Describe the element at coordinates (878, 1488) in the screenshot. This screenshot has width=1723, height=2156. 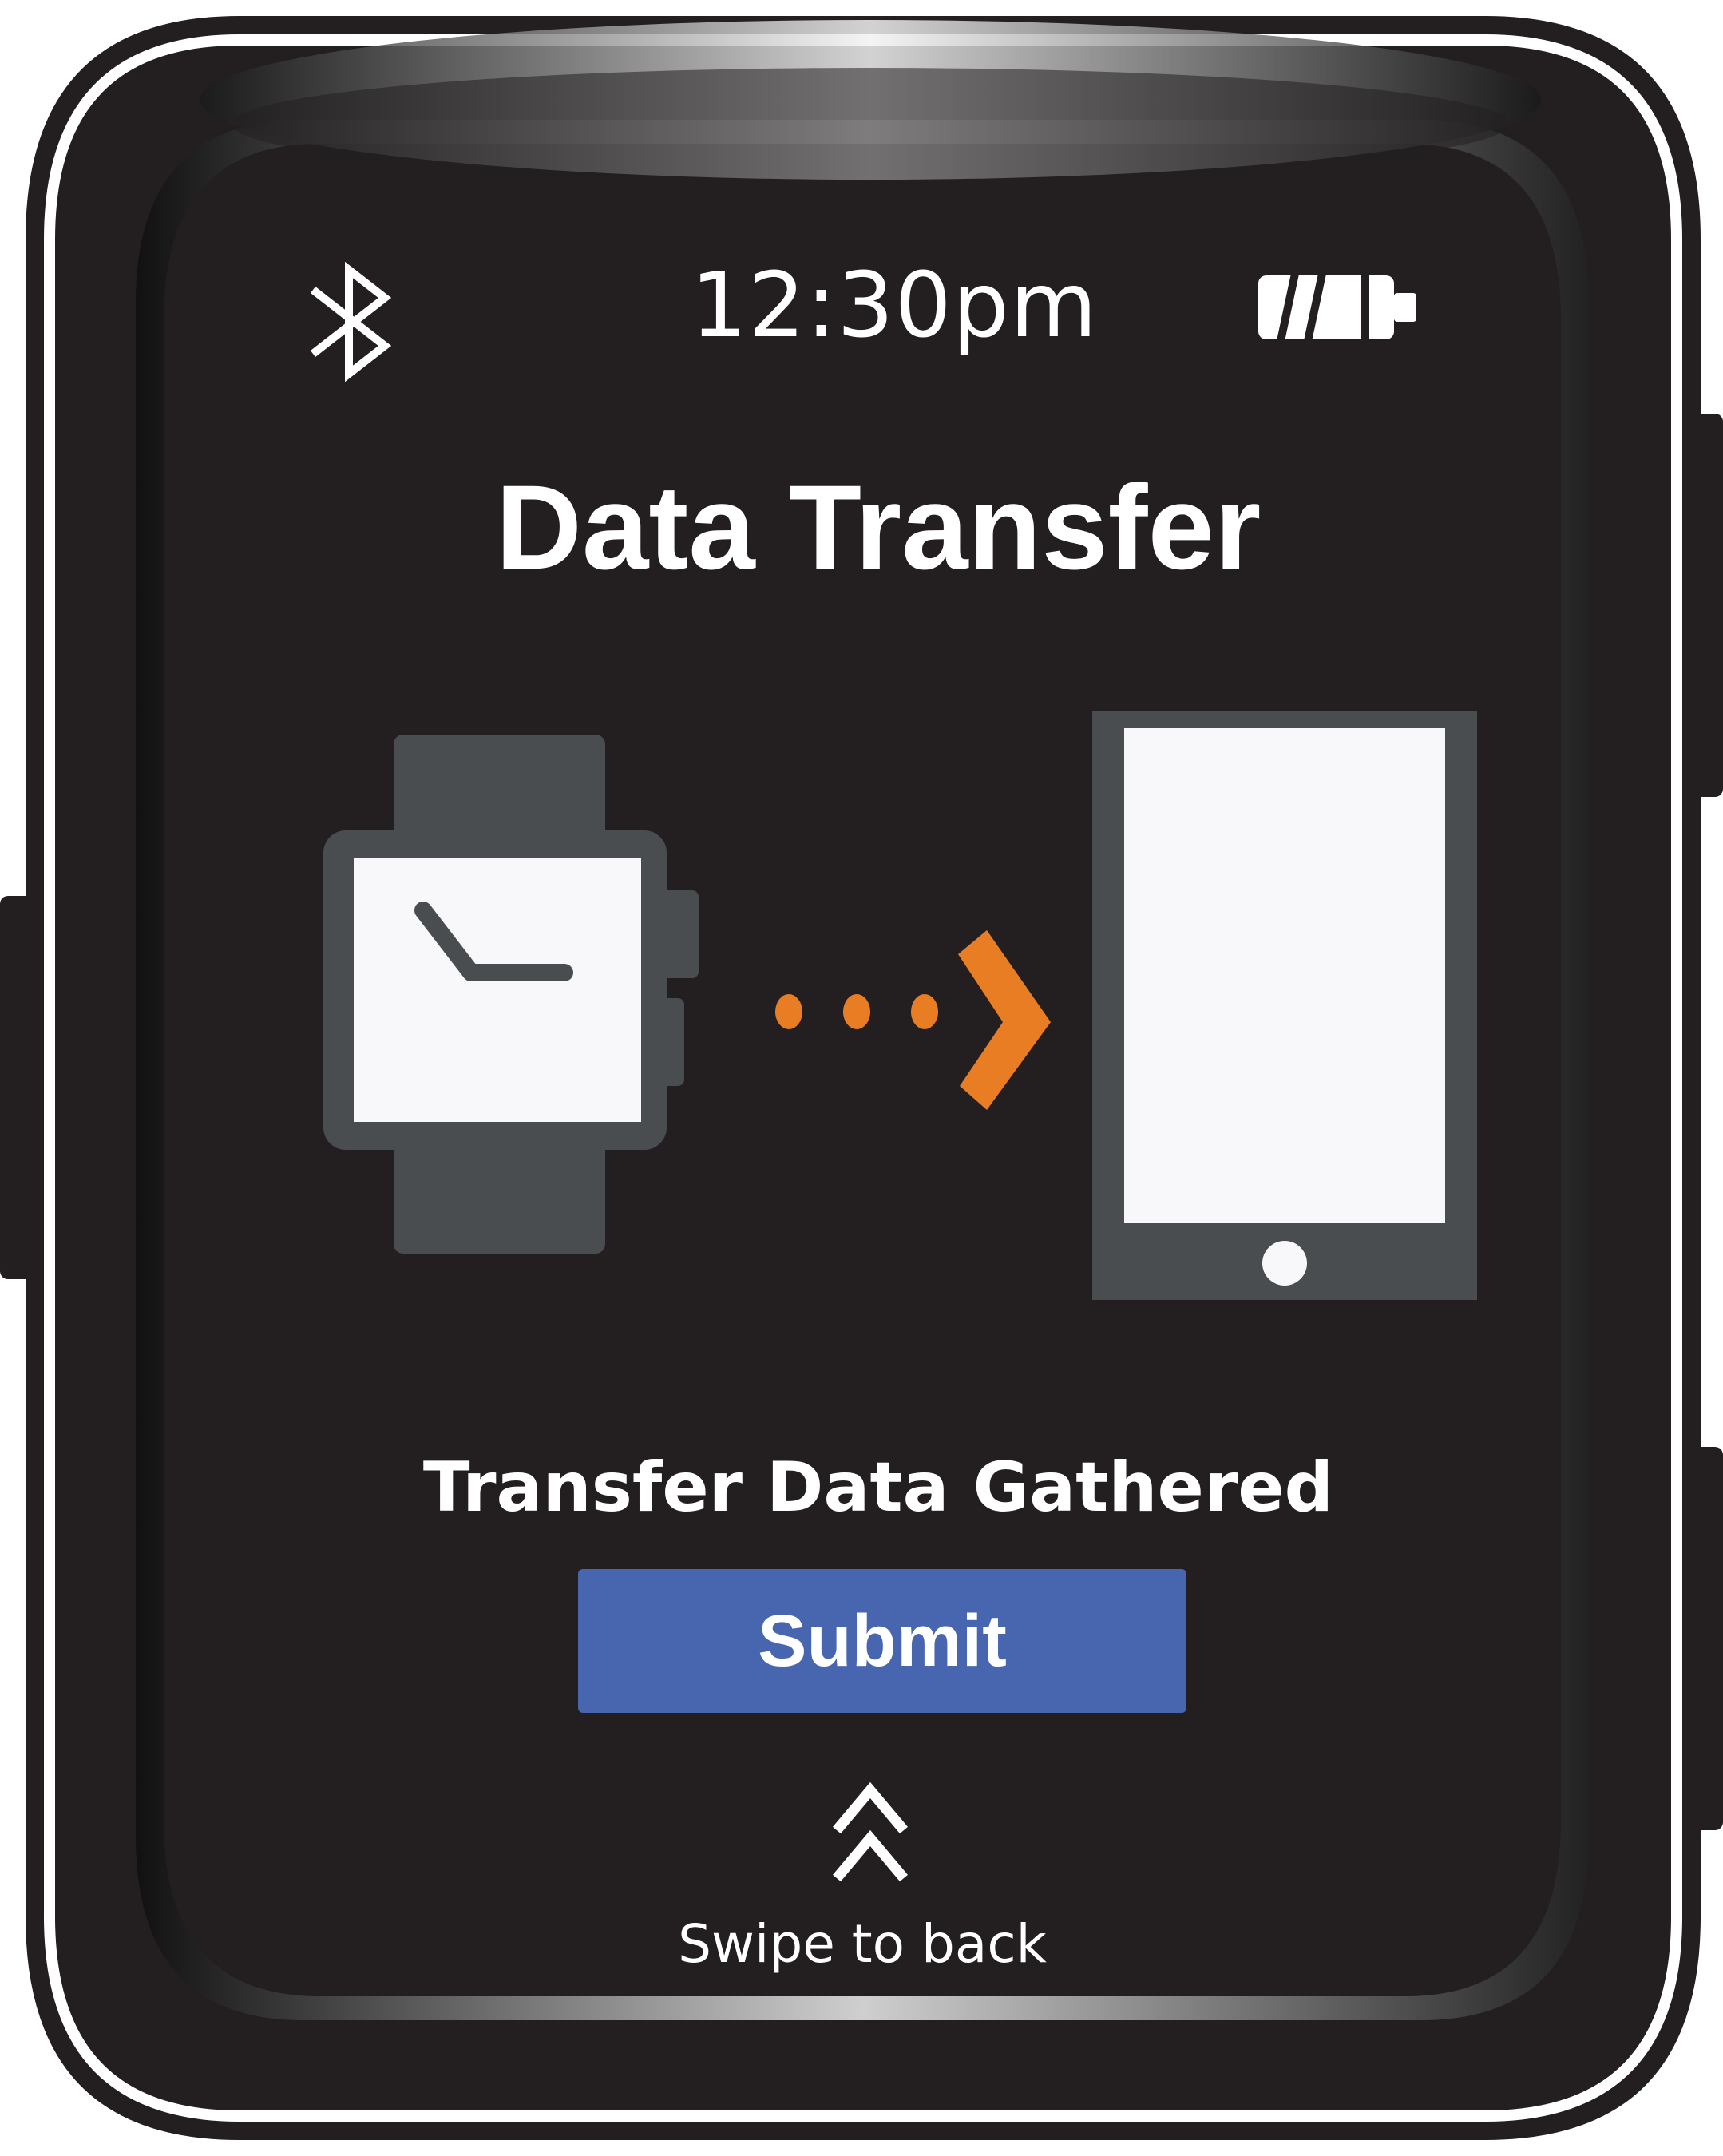
I see `transfer-message: Transfer Data Gathered` at that location.